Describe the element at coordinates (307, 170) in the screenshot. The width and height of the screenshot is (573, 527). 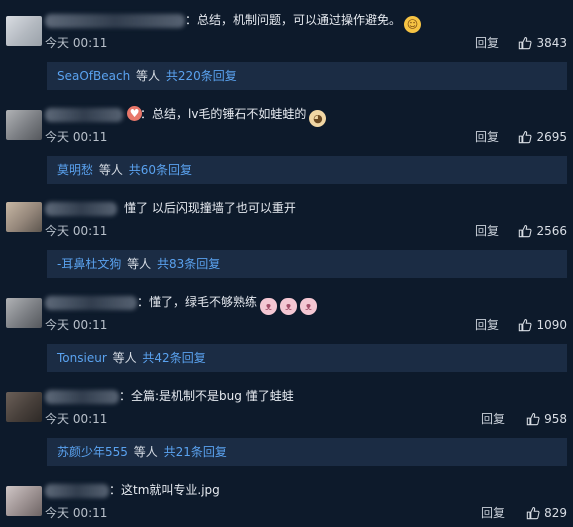
I see `reply-summary: 莫明愁 等人 共60条回复` at that location.